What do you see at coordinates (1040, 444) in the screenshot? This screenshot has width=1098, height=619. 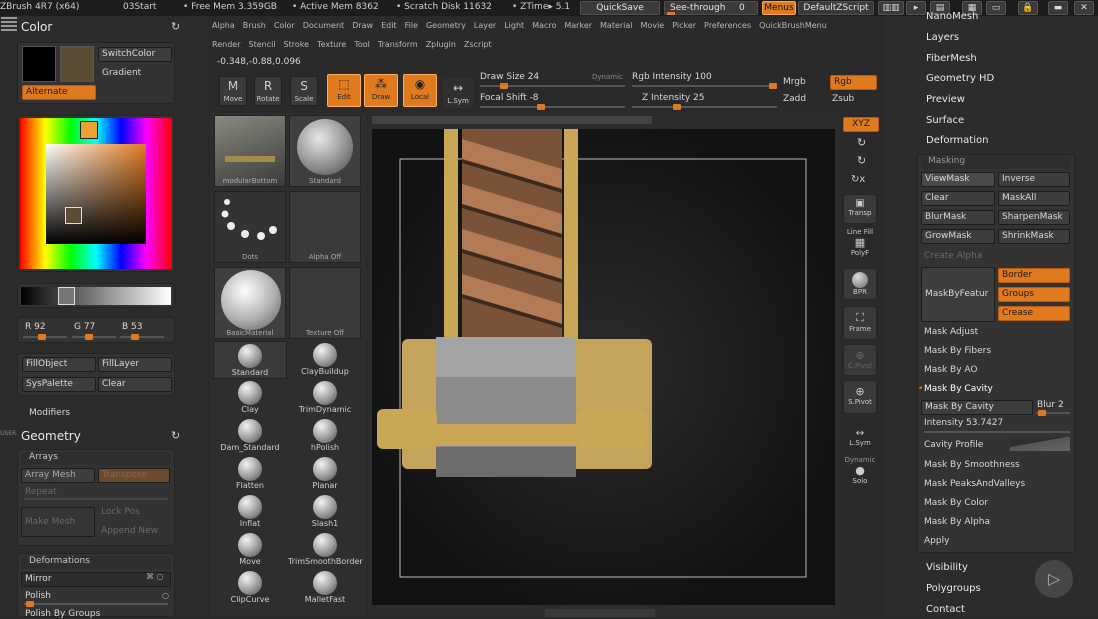 I see `cavity-profile-graph` at bounding box center [1040, 444].